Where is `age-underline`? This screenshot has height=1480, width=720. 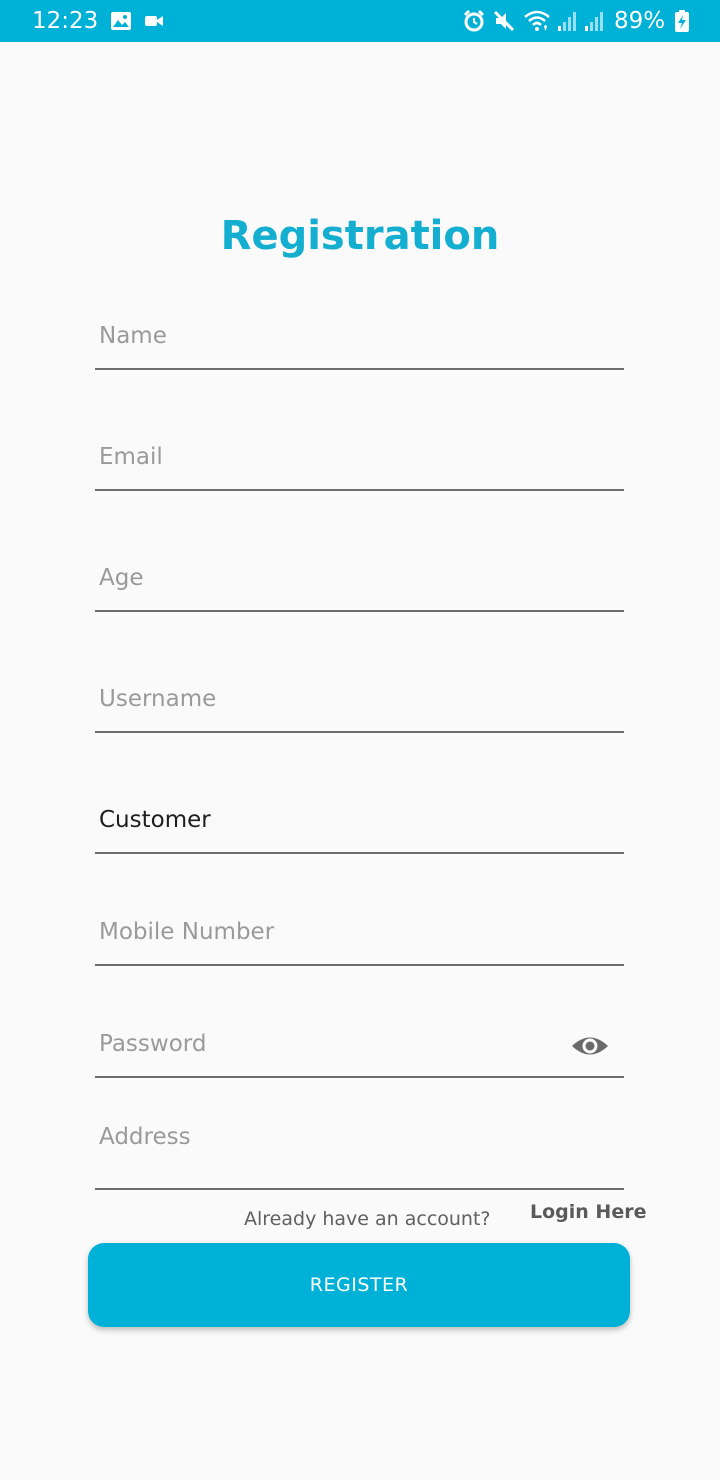 age-underline is located at coordinates (359, 611).